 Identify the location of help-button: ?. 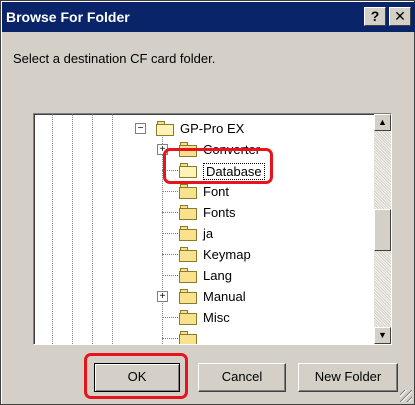
(375, 16).